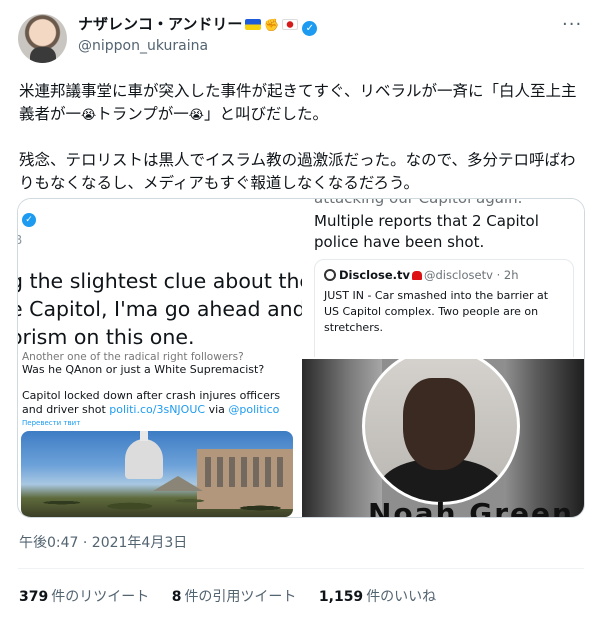  What do you see at coordinates (272, 25) in the screenshot?
I see `handshake-icon: ✊` at bounding box center [272, 25].